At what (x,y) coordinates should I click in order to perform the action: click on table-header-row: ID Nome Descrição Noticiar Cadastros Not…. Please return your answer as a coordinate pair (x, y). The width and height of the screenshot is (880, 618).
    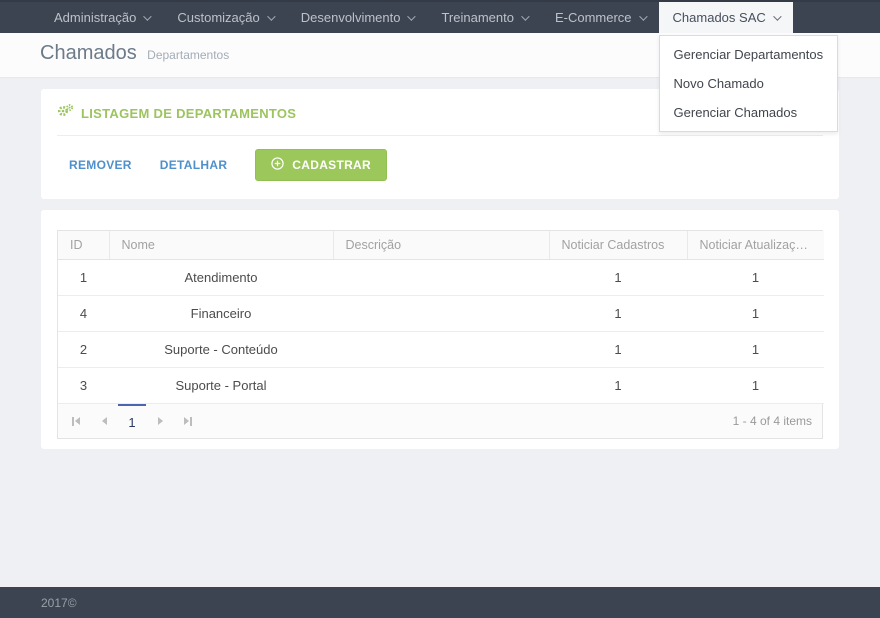
    Looking at the image, I should click on (441, 245).